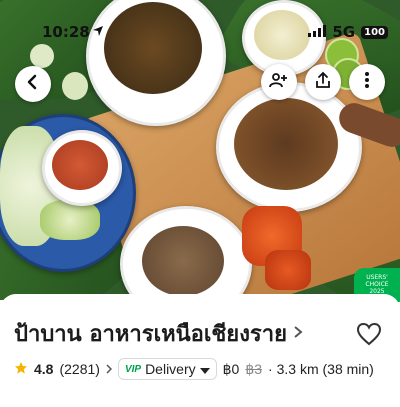 This screenshot has height=407, width=400. What do you see at coordinates (377, 277) in the screenshot?
I see `badge-line1: USERS'` at bounding box center [377, 277].